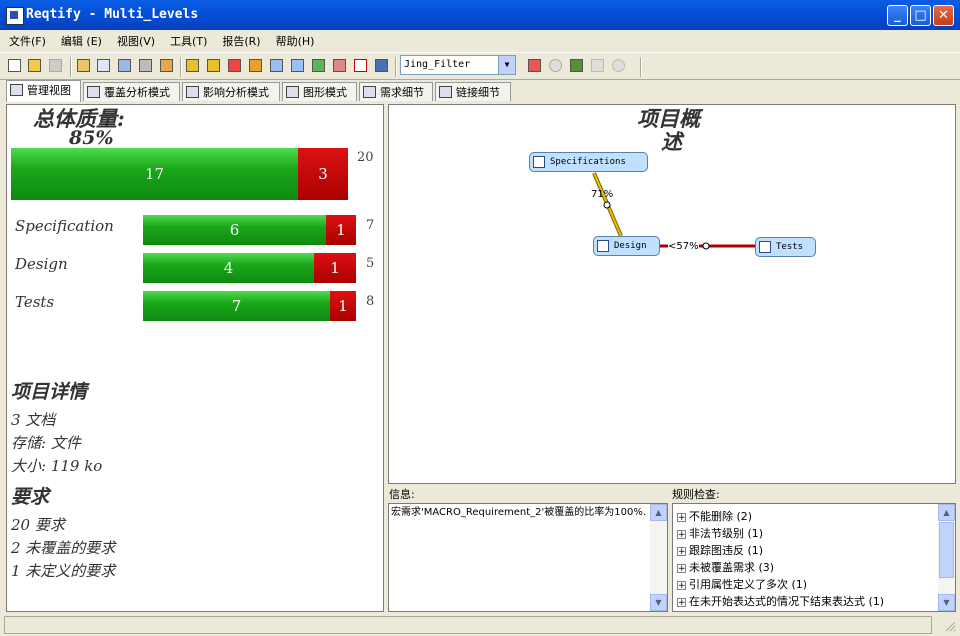  I want to click on impact-icon, so click(192, 92).